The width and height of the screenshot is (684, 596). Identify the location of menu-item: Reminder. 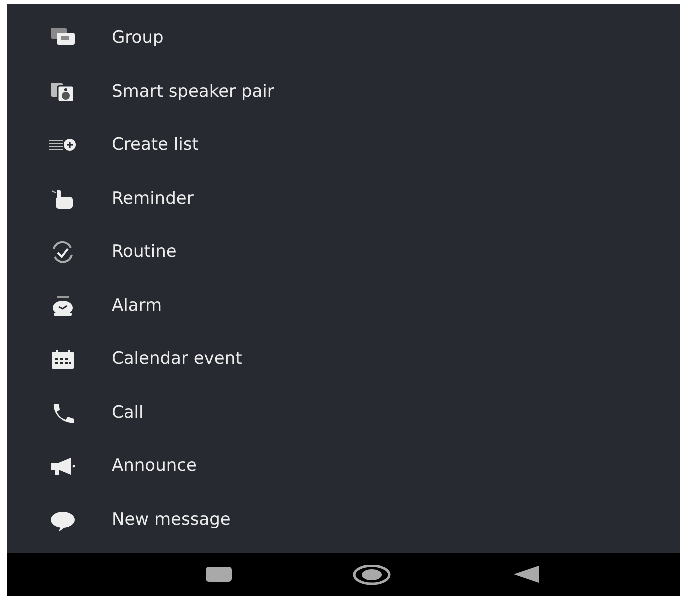
(343, 199).